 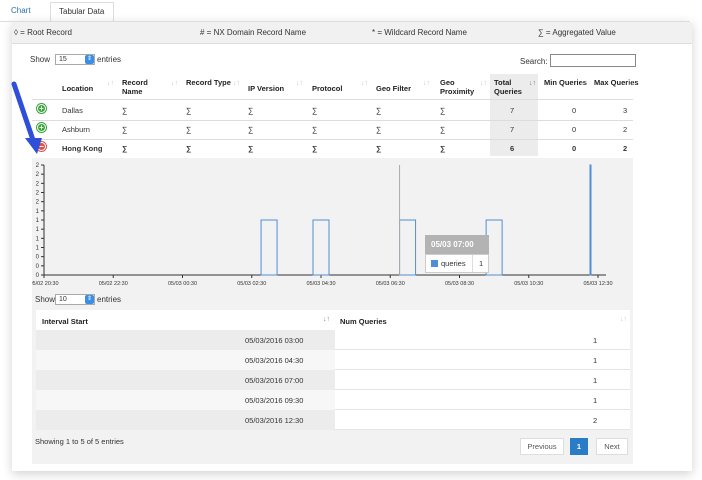 What do you see at coordinates (271, 88) in the screenshot?
I see `outer-col-ip-version: IP Version` at bounding box center [271, 88].